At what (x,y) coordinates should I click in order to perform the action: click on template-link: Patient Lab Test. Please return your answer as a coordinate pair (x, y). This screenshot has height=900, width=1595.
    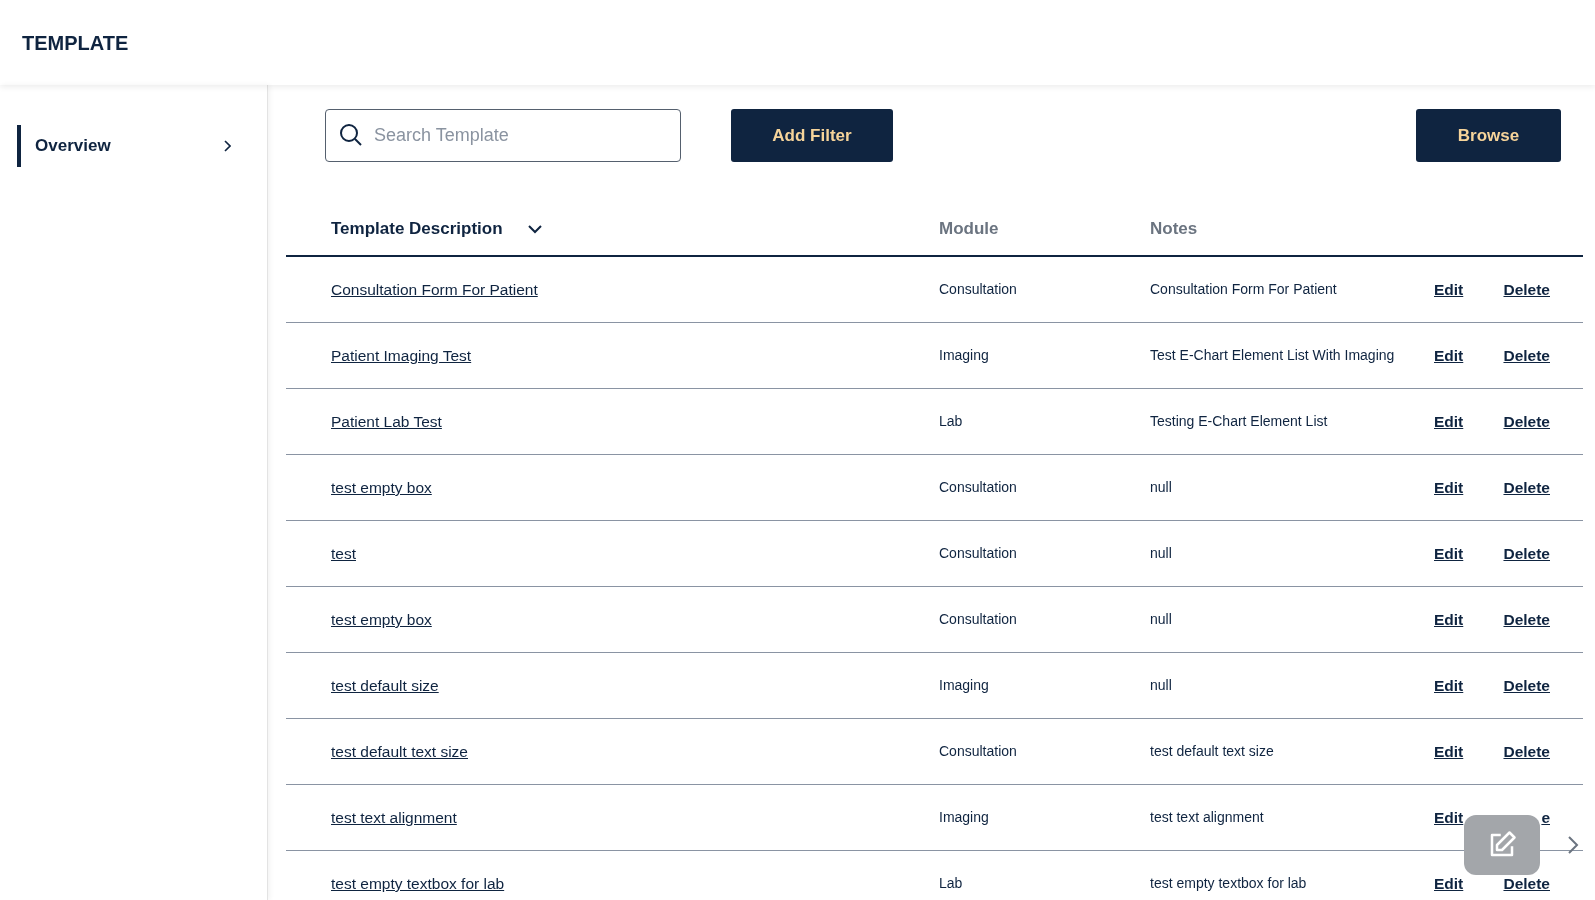
    Looking at the image, I should click on (386, 421).